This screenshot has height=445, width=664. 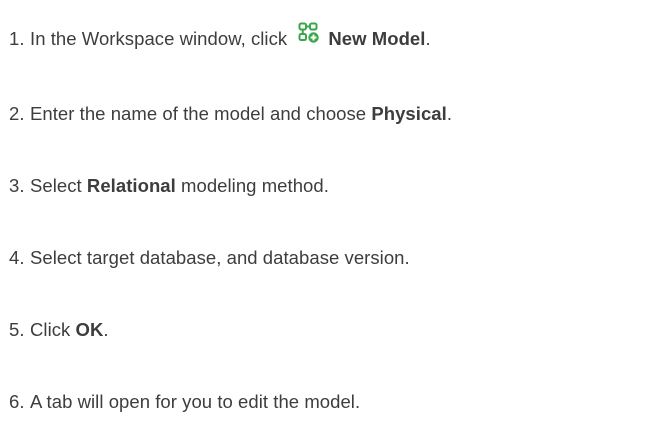 I want to click on step-text-pre: In the Workspace window, click, so click(x=161, y=38).